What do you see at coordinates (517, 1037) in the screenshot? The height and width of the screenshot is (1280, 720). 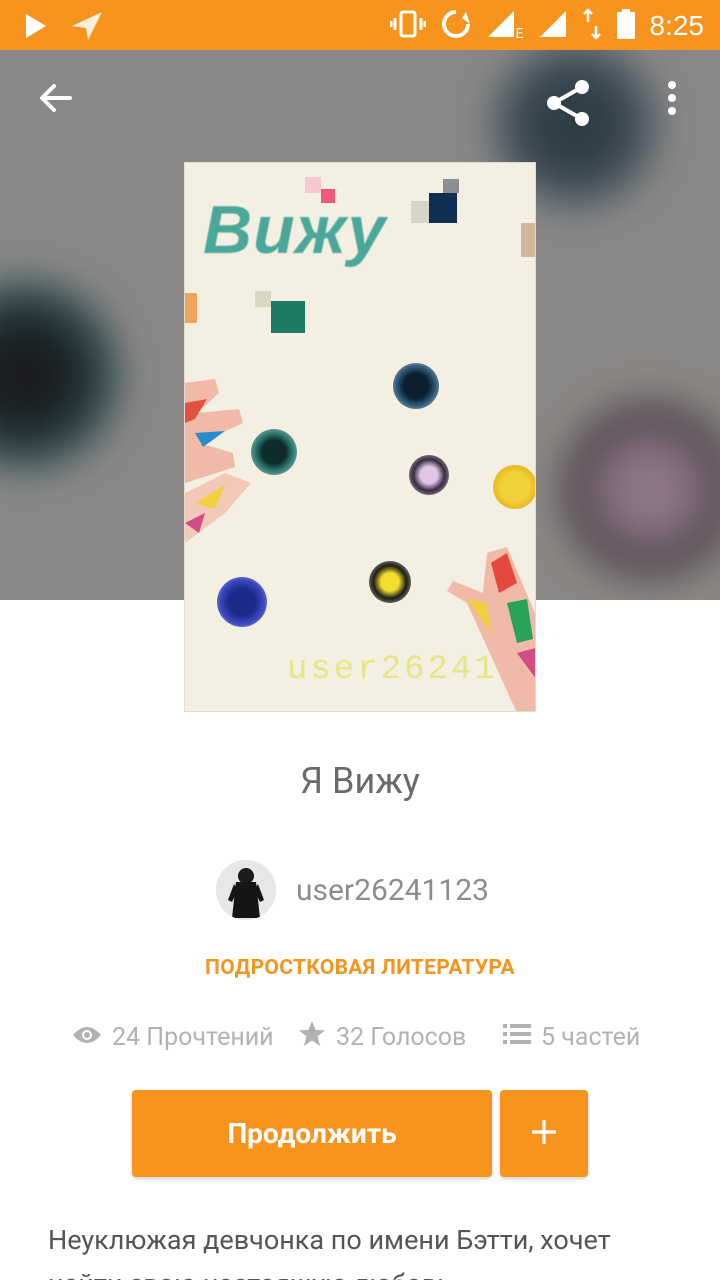 I see `list-icon` at bounding box center [517, 1037].